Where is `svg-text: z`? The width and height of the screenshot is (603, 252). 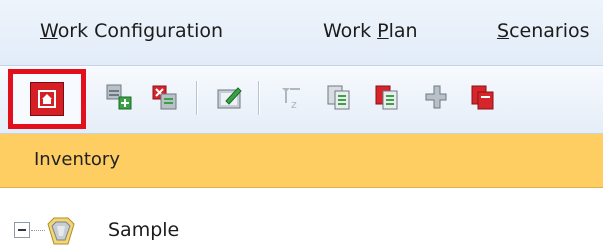 svg-text: z is located at coordinates (294, 104).